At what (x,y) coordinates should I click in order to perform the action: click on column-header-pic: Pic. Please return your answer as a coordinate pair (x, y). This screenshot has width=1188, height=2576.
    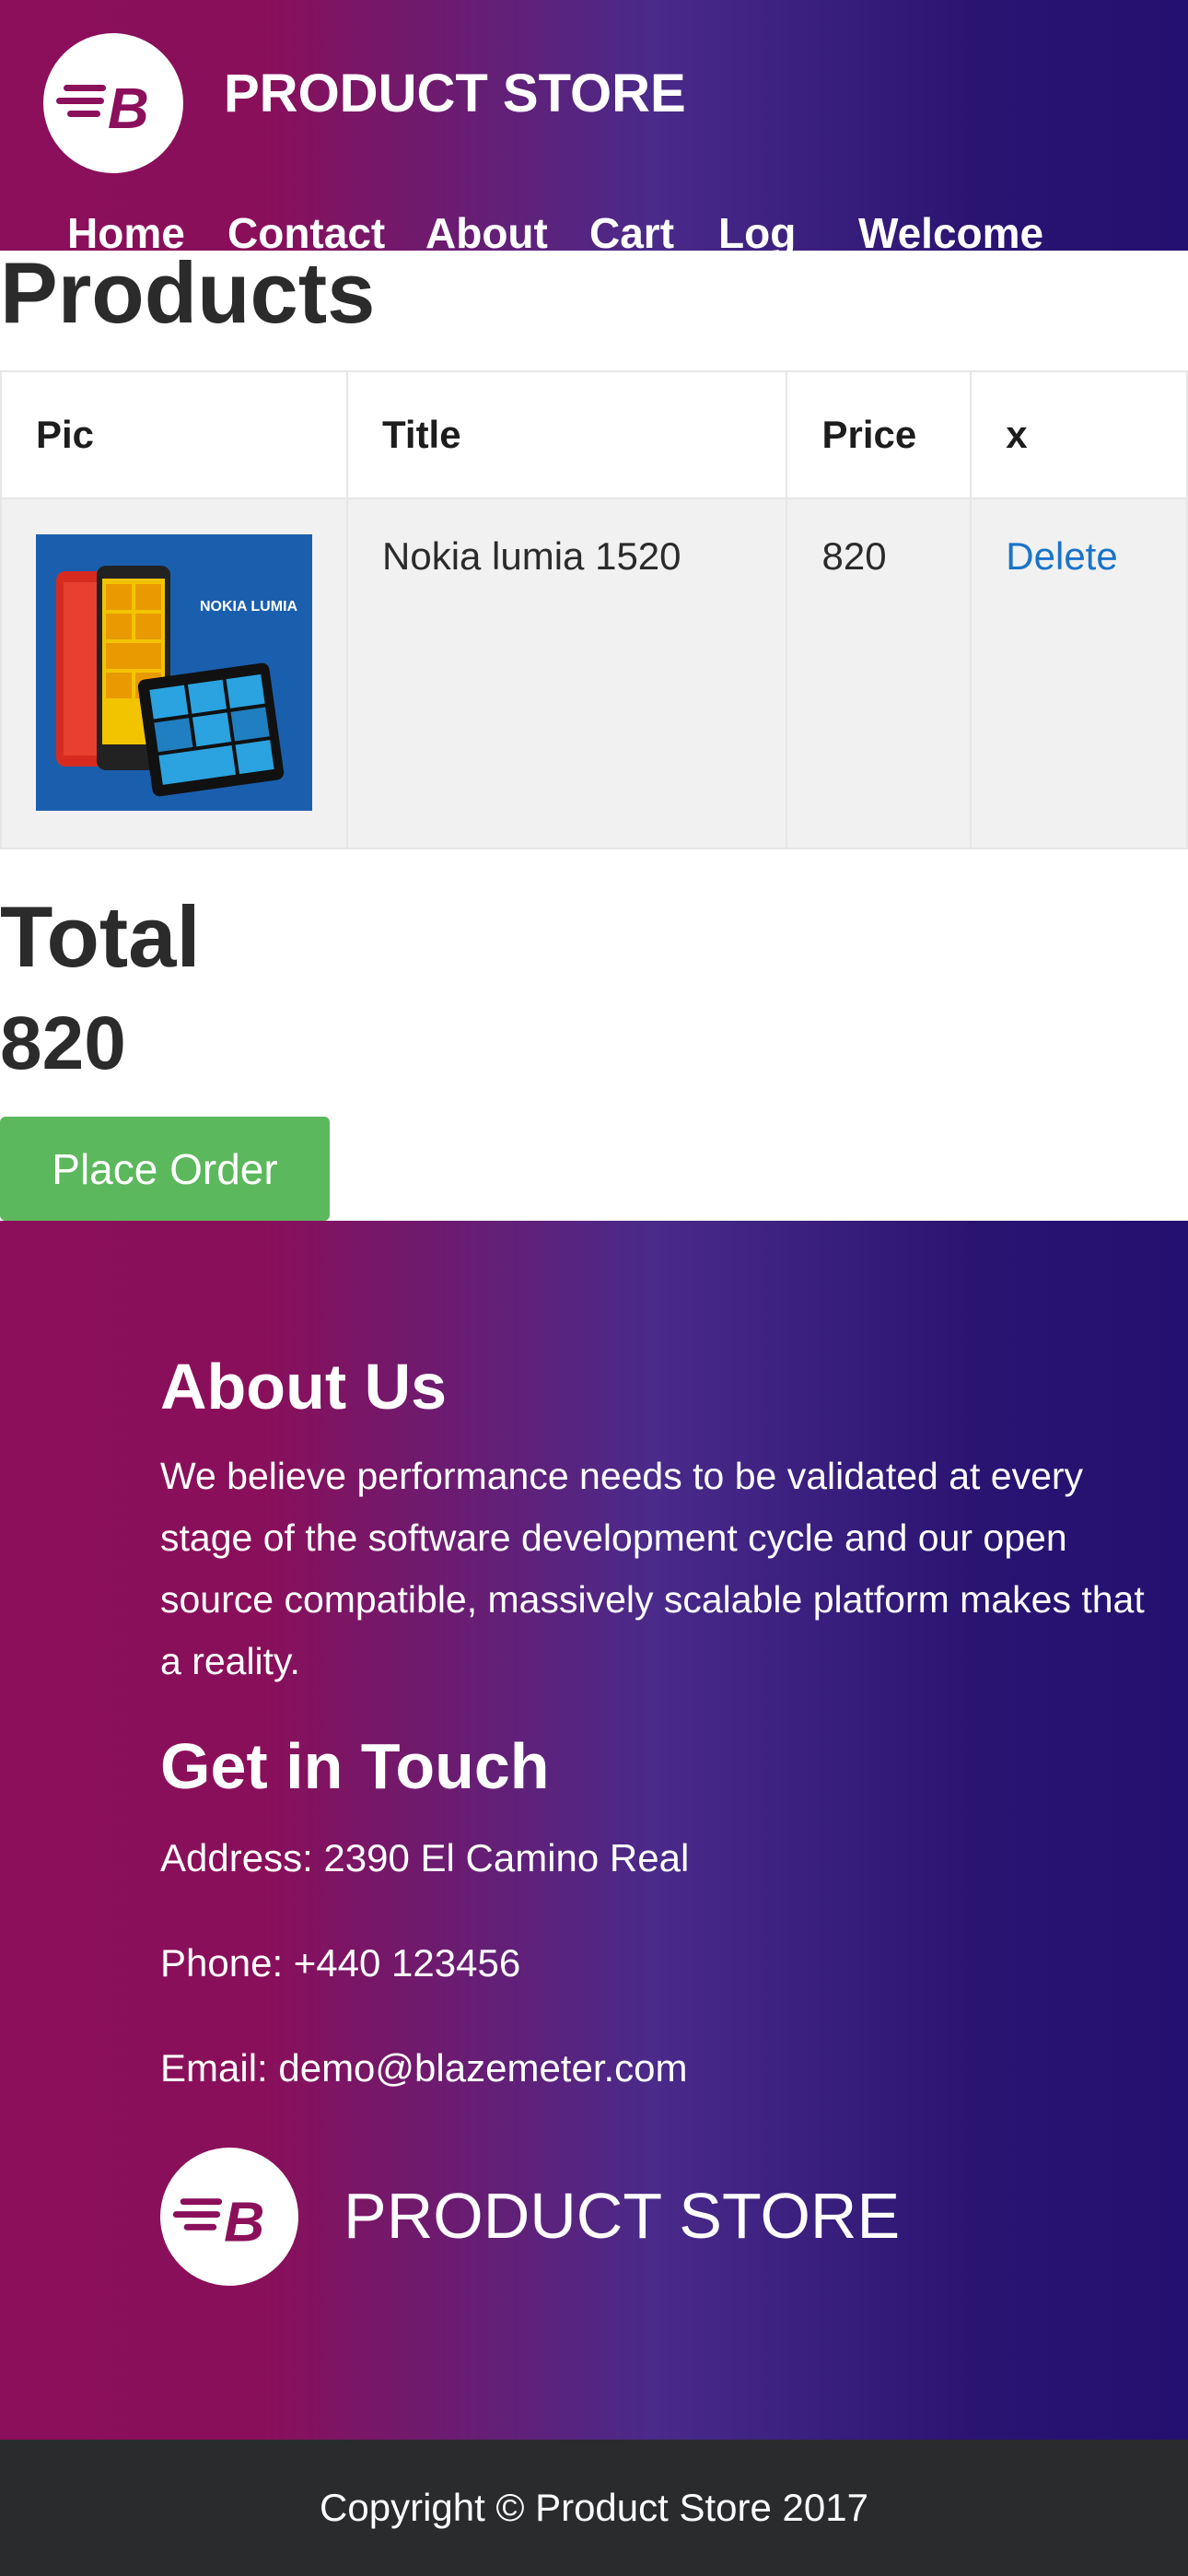
    Looking at the image, I should click on (174, 434).